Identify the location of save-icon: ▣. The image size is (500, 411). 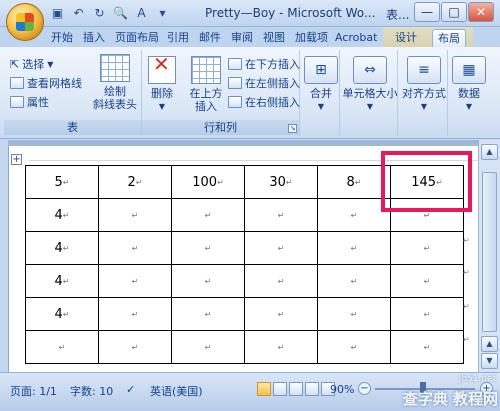
(57, 12).